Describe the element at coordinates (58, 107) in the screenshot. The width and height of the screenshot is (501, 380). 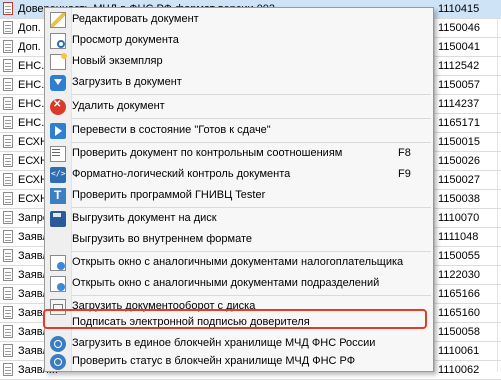
I see `delete-icon` at that location.